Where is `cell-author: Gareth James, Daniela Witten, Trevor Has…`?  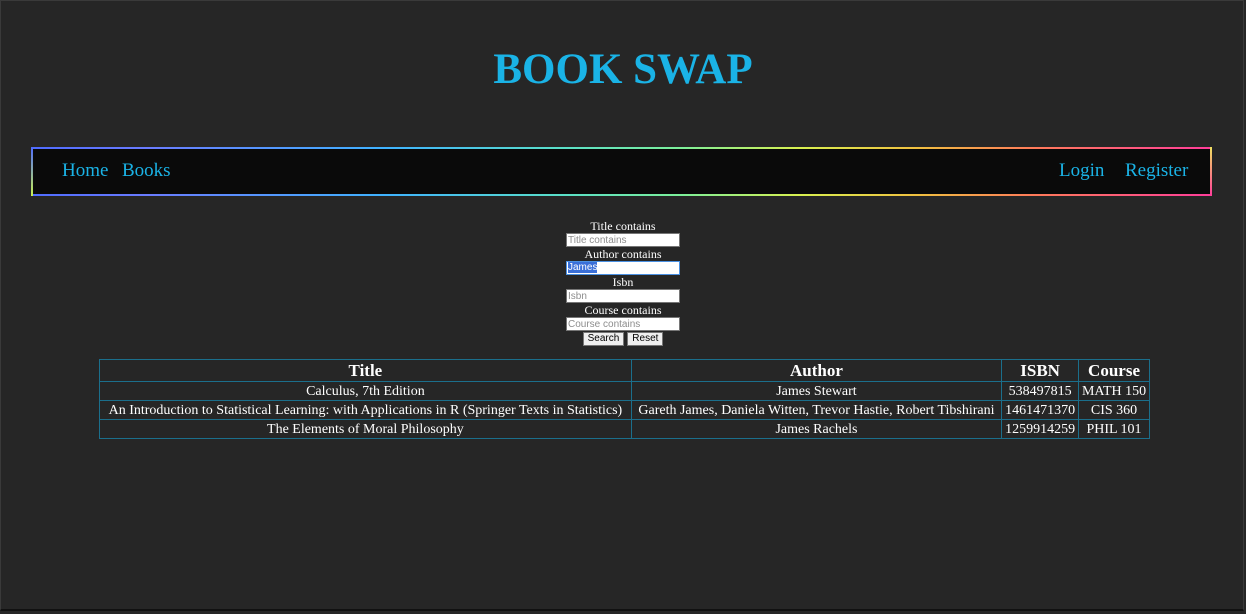 cell-author: Gareth James, Daniela Witten, Trevor Has… is located at coordinates (816, 410).